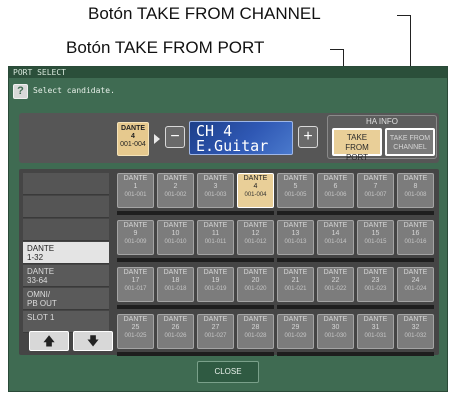 The image size is (452, 394). I want to click on port-button: DANTE 17 001-017, so click(135, 284).